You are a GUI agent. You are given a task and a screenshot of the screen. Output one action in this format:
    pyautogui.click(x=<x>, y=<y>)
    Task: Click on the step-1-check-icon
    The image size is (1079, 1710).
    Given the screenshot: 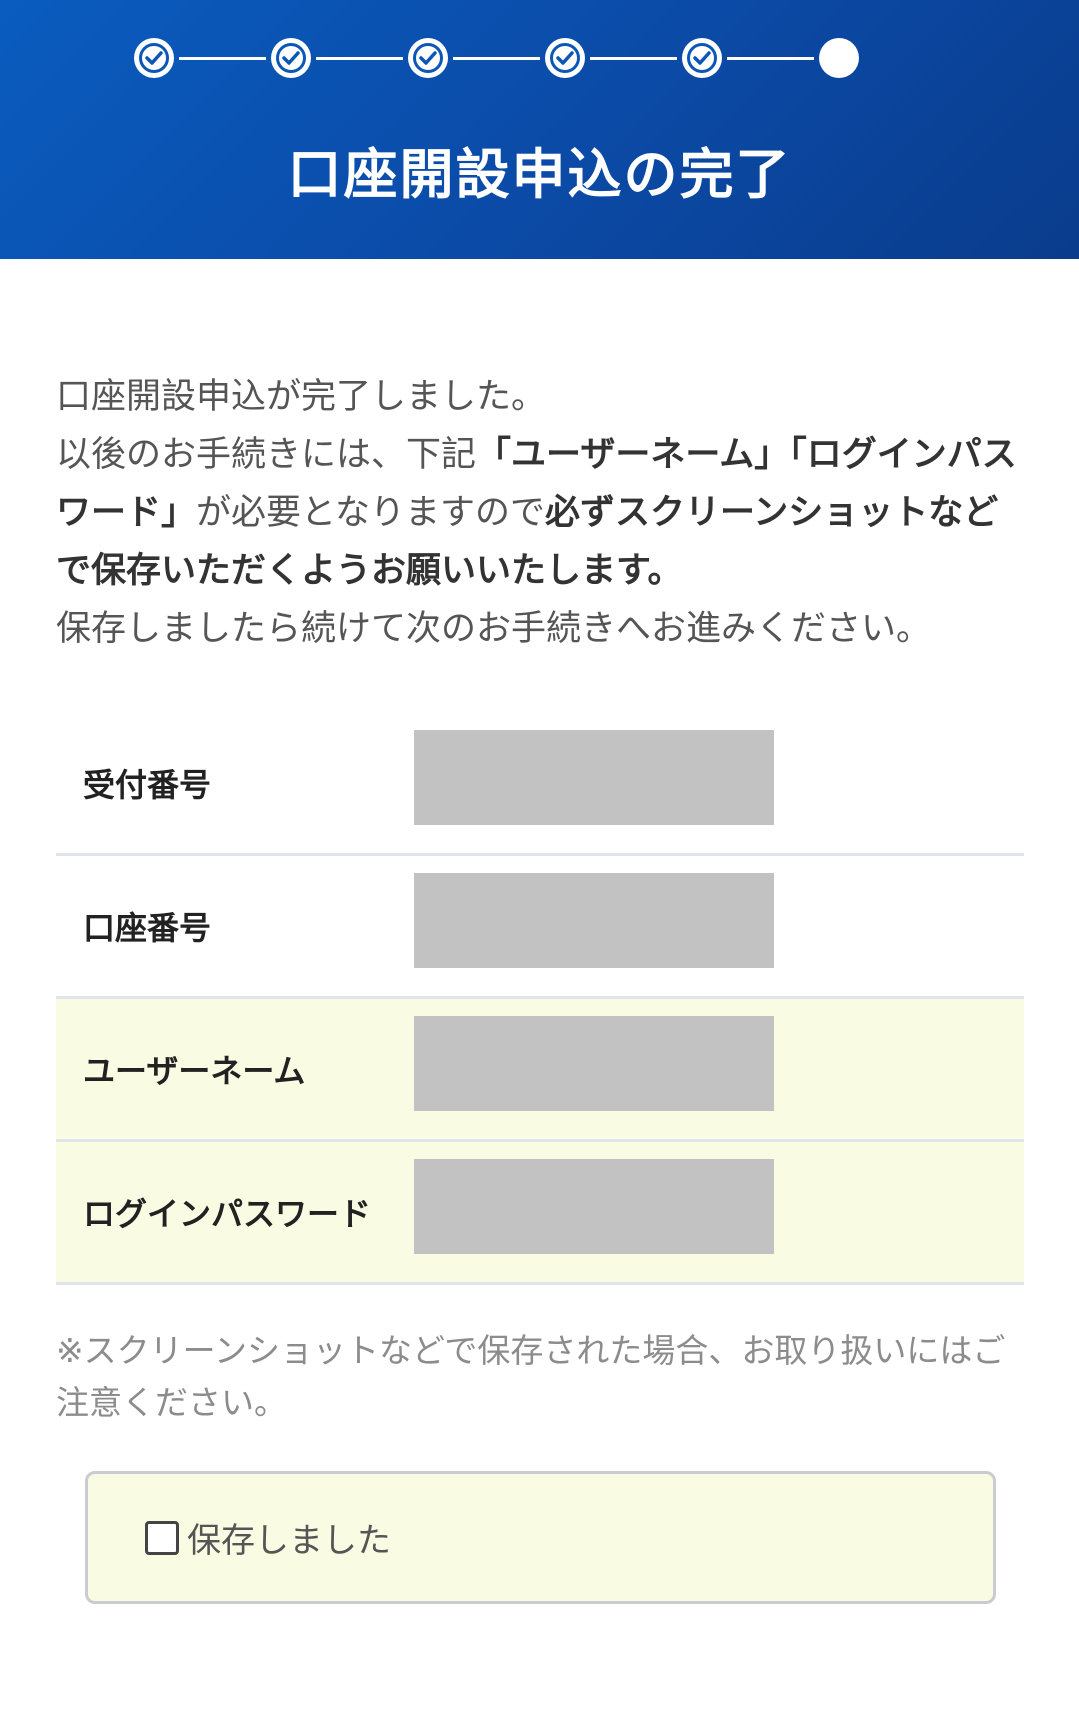 What is the action you would take?
    pyautogui.click(x=154, y=58)
    